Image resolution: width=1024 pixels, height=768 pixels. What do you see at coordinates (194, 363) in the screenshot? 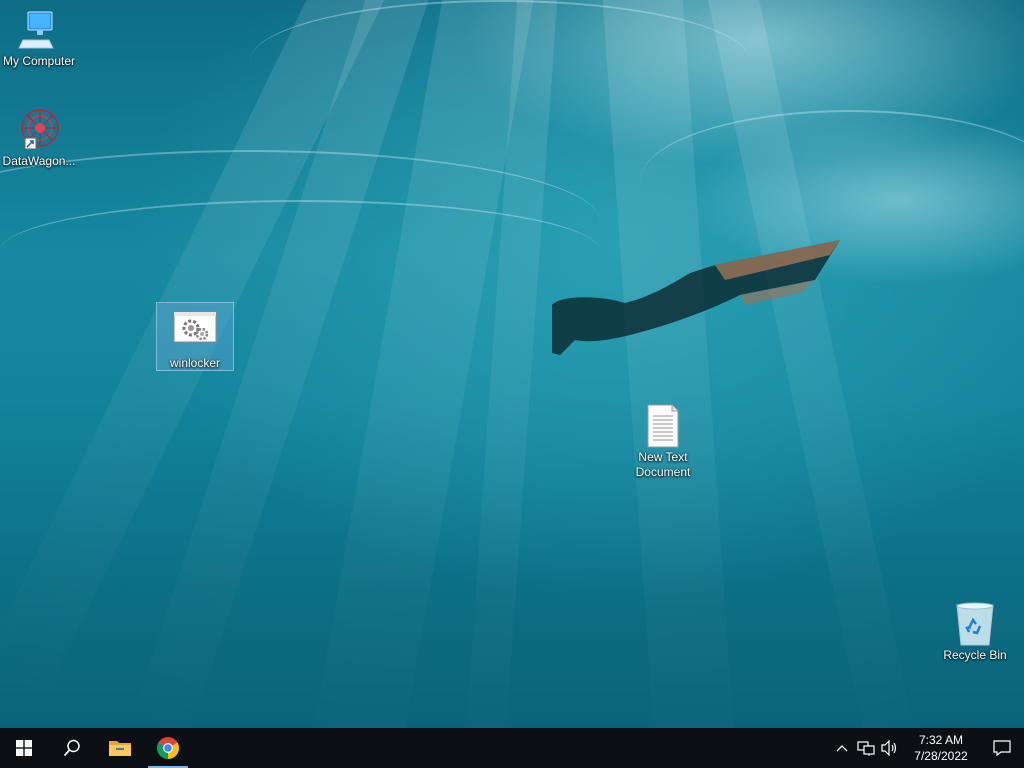
I see `desktop-icon-label: winlocker` at bounding box center [194, 363].